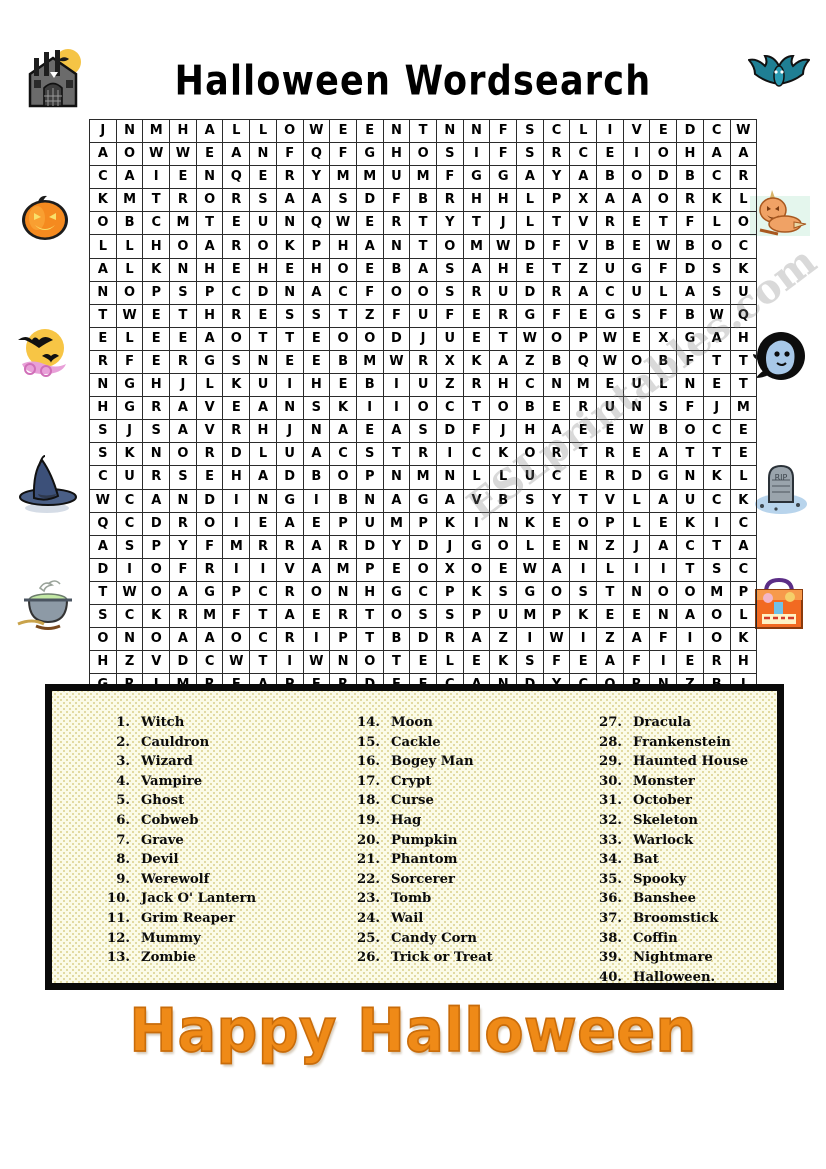 The width and height of the screenshot is (826, 1169). I want to click on grid-cell: Y, so click(316, 177).